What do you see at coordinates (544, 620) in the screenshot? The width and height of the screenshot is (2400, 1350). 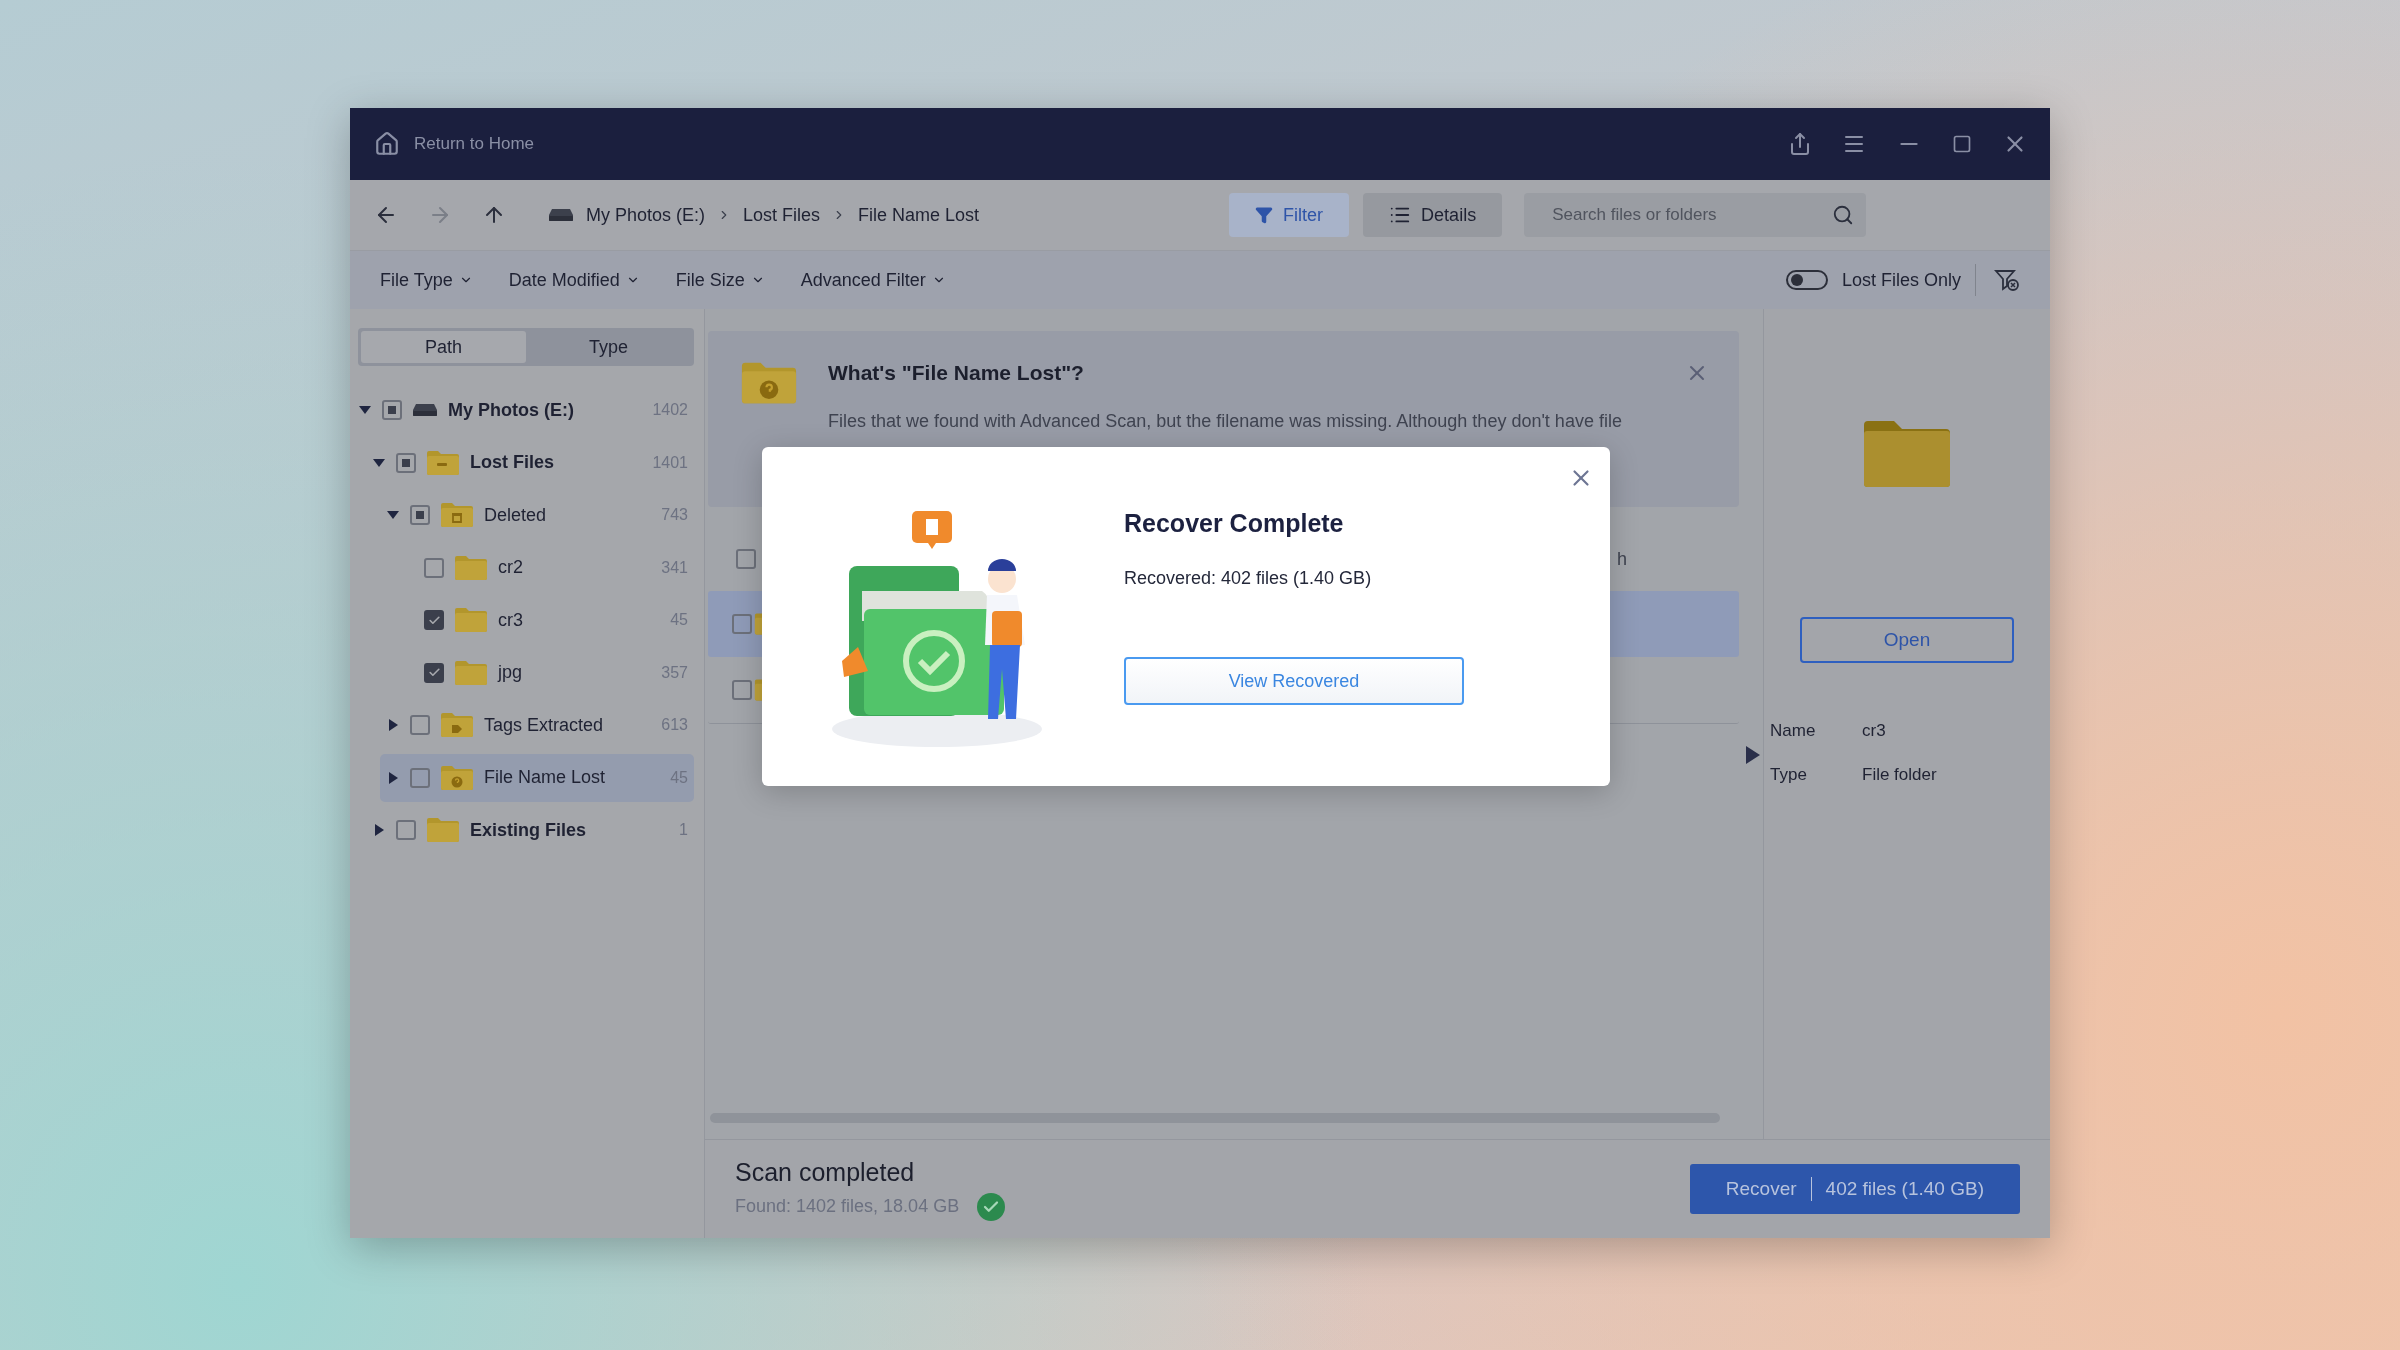 I see `tree-item: cr3 45` at bounding box center [544, 620].